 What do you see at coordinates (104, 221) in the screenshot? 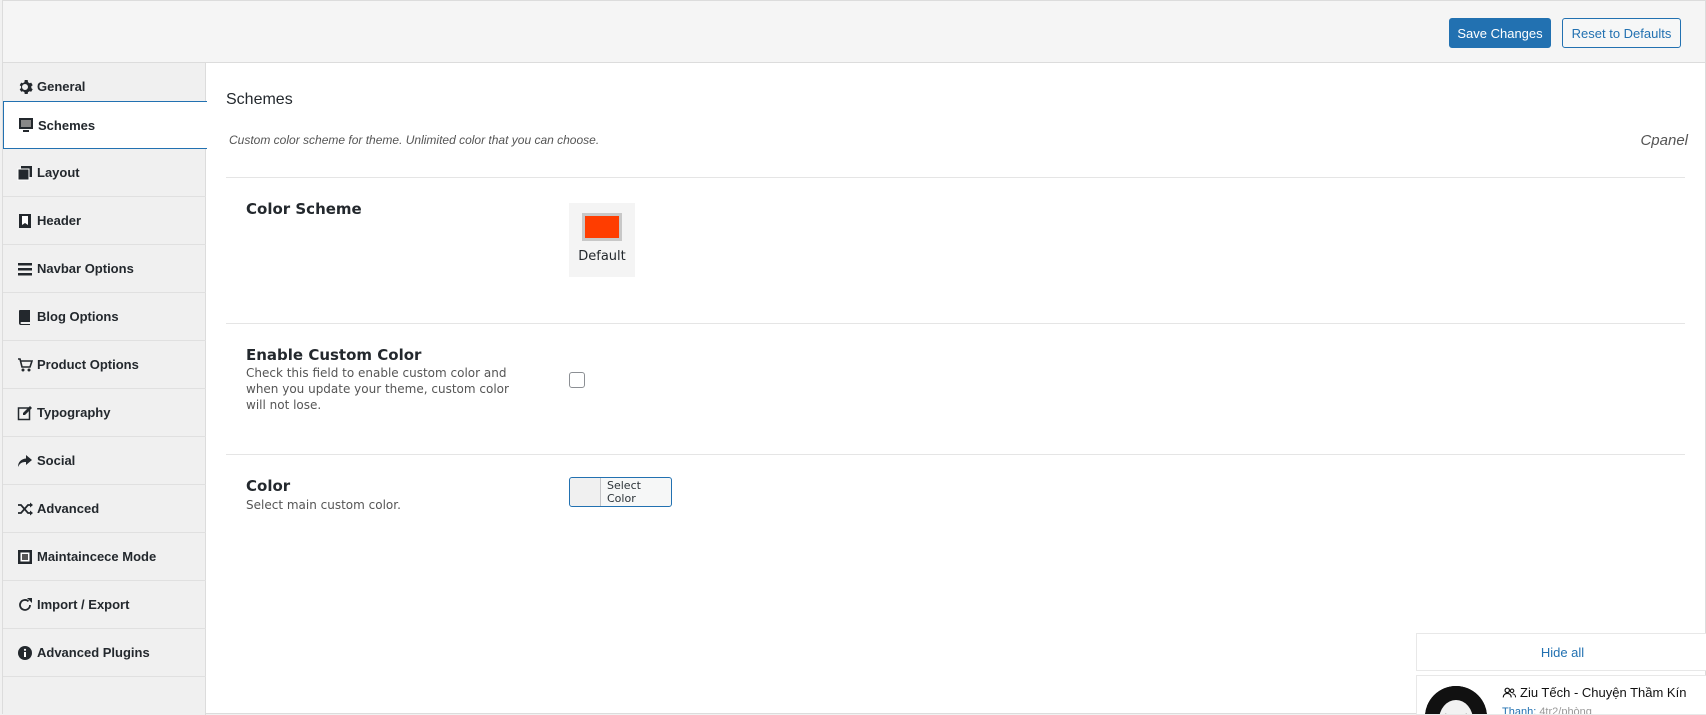
I see `sidebar-item-header: Header` at bounding box center [104, 221].